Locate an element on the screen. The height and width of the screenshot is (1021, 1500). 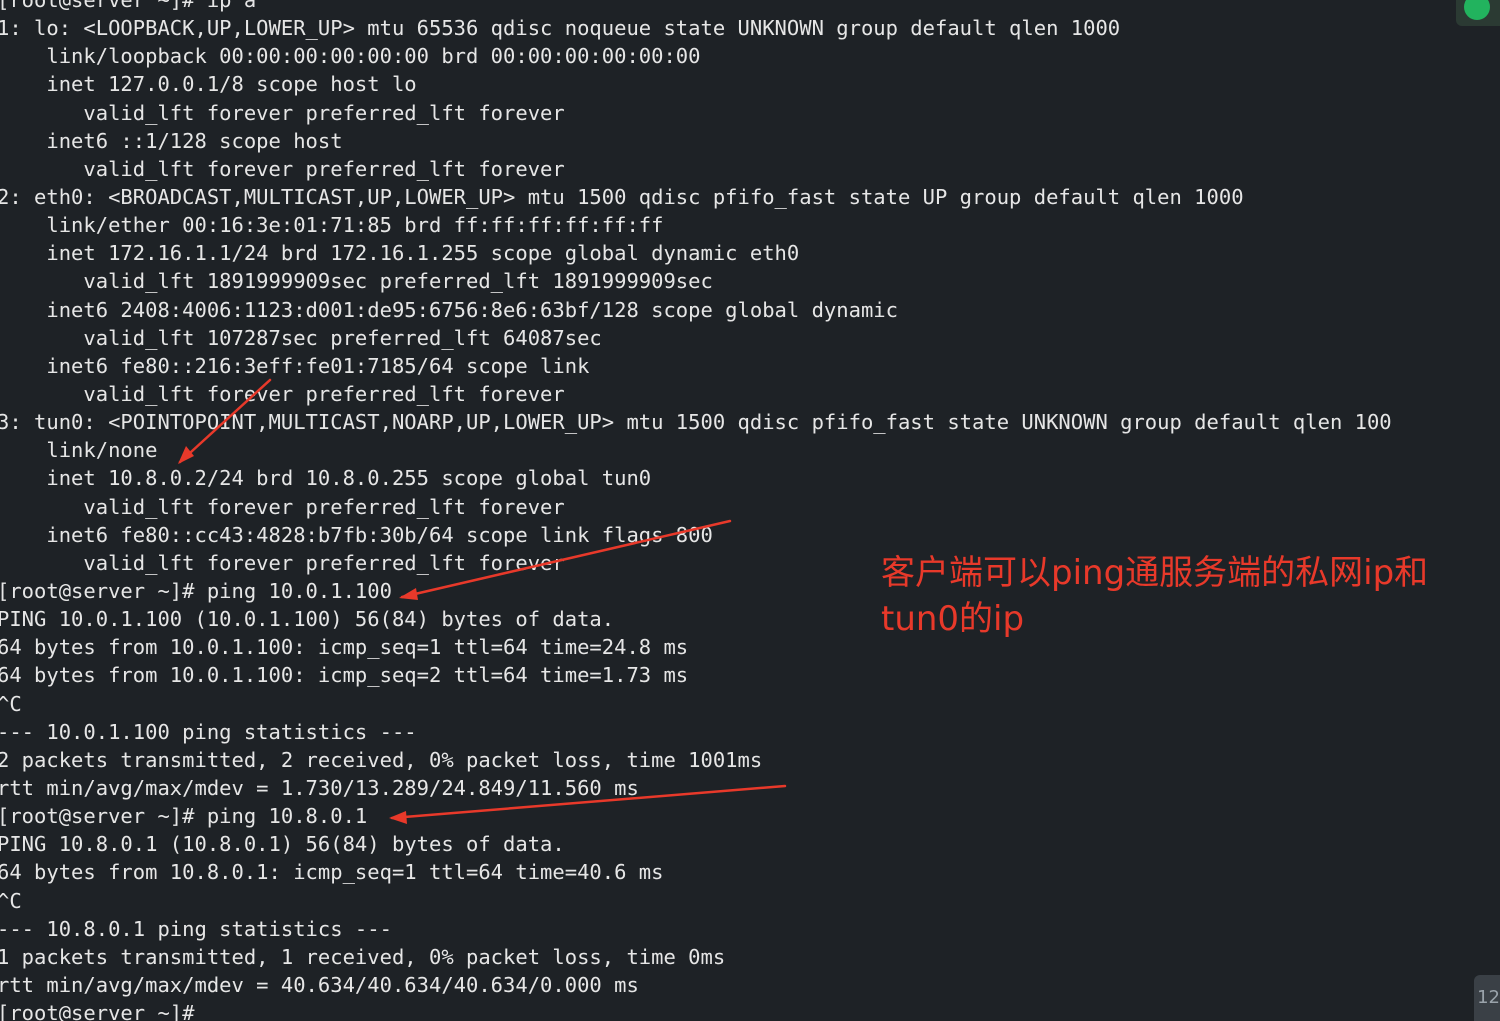
corner-widget: 12 is located at coordinates (1487, 998).